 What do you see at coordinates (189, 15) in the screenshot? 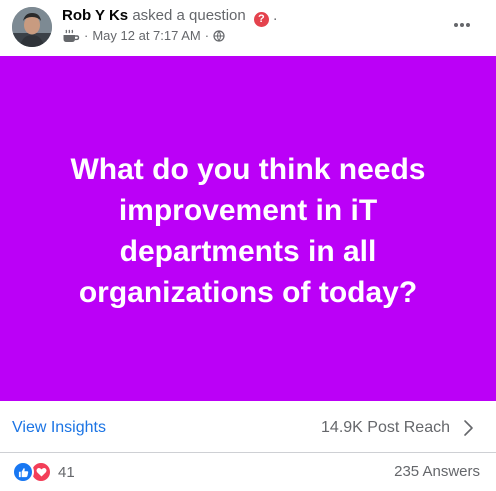
I see `post-action-text: asked a question` at bounding box center [189, 15].